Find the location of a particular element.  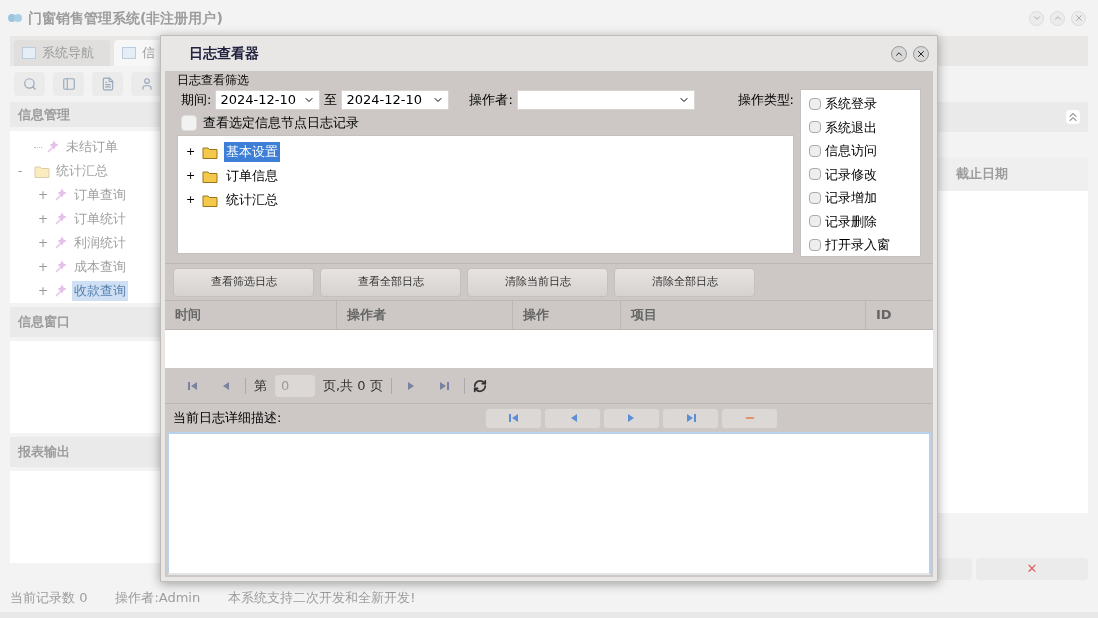

checkbox-label: 记录修改 is located at coordinates (851, 174).